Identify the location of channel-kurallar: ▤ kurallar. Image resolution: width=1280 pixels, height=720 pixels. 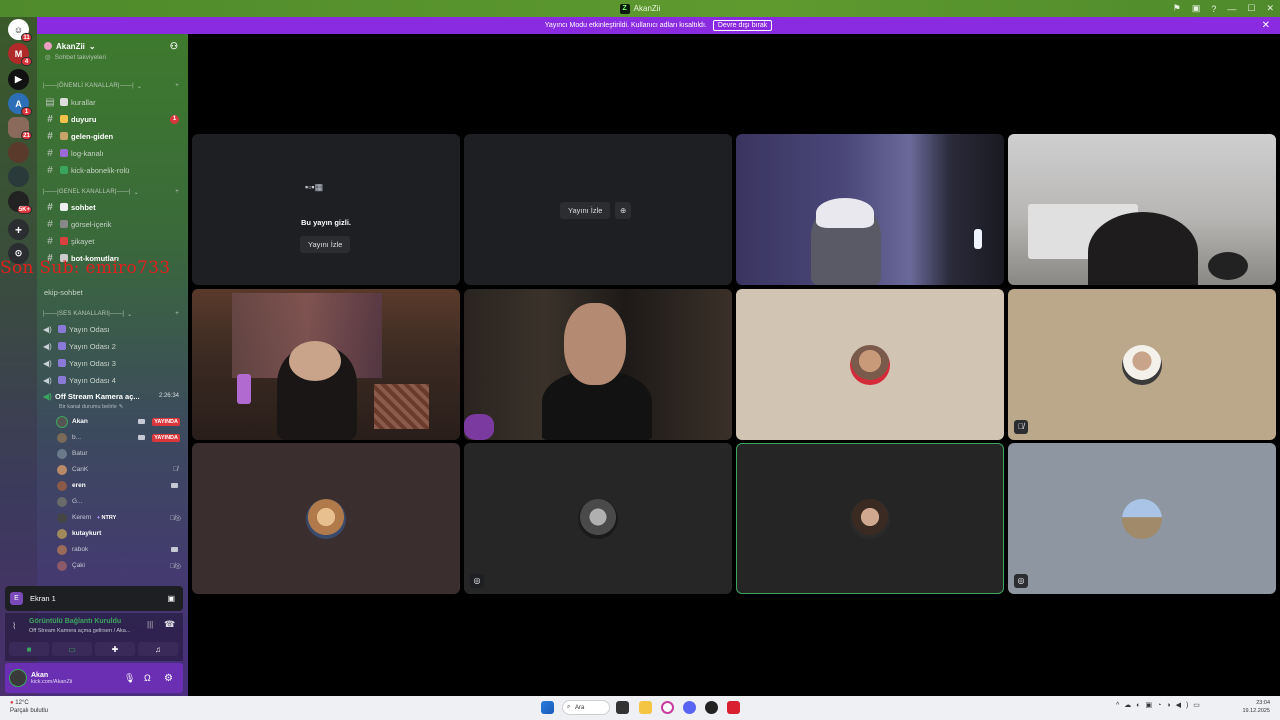
(112, 102).